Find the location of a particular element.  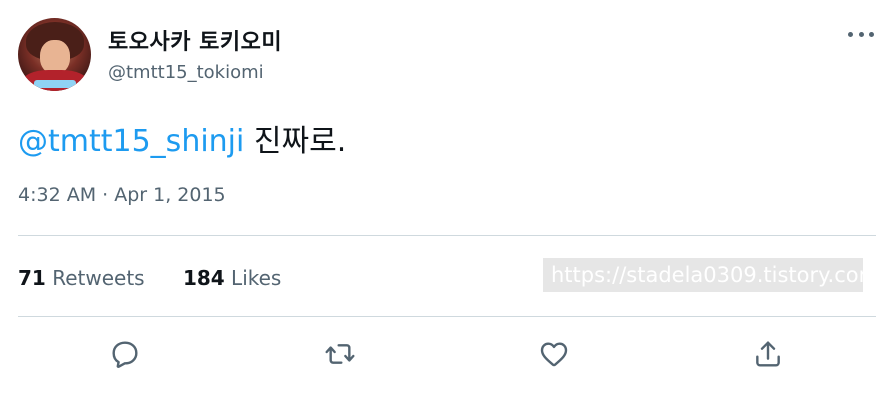

avatar-badge is located at coordinates (55, 84).